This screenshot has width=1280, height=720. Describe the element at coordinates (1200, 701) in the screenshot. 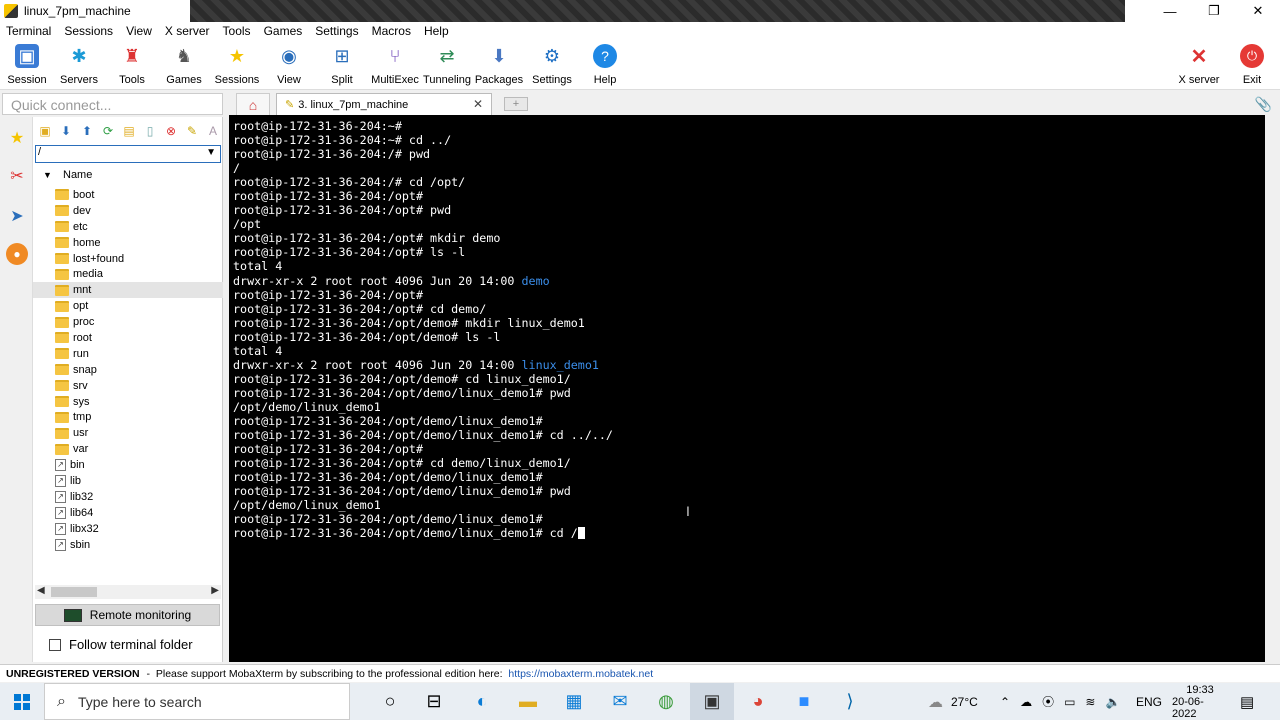

I see `clock: 19:33 20-06-2022` at that location.